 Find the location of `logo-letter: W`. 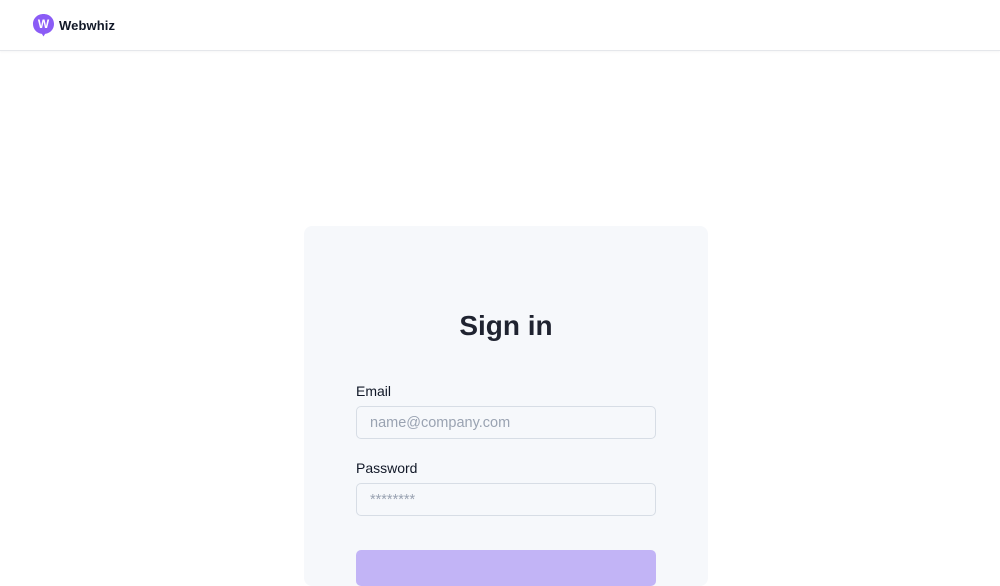

logo-letter: W is located at coordinates (44, 24).